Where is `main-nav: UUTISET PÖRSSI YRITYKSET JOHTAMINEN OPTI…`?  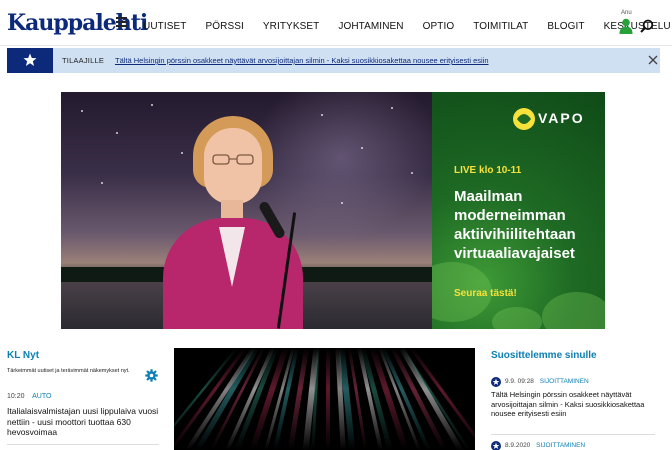
main-nav: UUTISET PÖRSSI YRITYKSET JOHTAMINEN OPTI… is located at coordinates (407, 26).